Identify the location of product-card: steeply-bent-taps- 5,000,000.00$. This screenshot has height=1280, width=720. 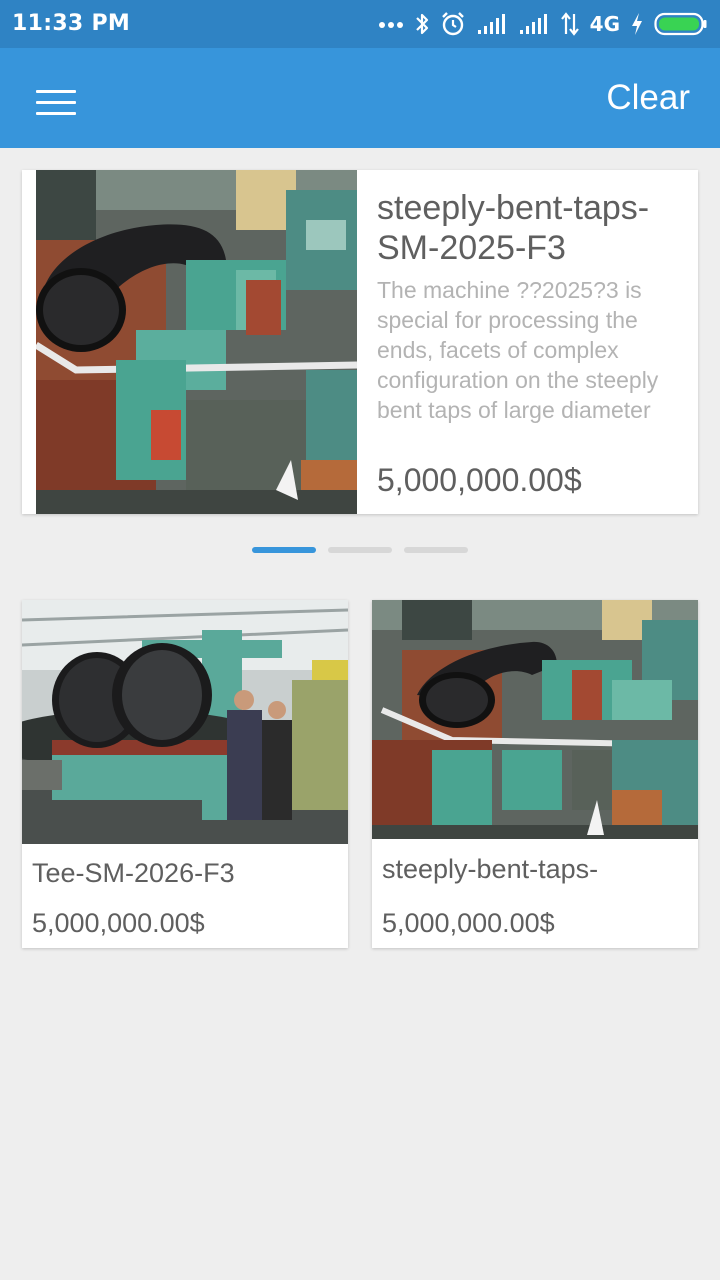
(535, 774).